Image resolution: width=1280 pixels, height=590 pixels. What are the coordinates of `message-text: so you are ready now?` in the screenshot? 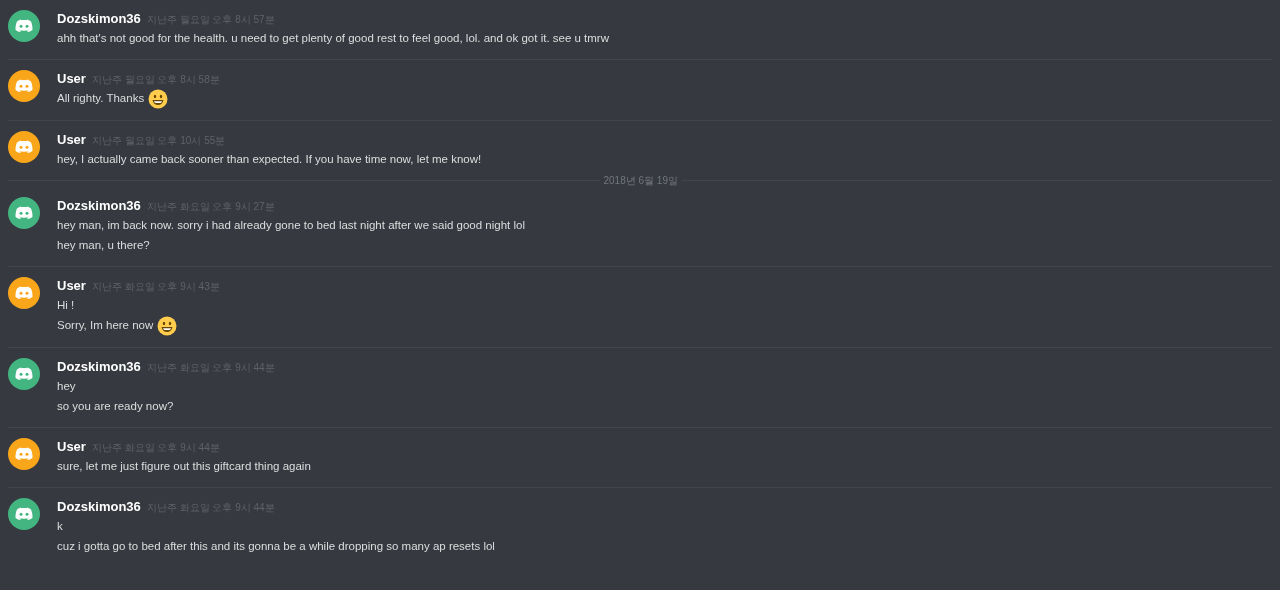 It's located at (115, 406).